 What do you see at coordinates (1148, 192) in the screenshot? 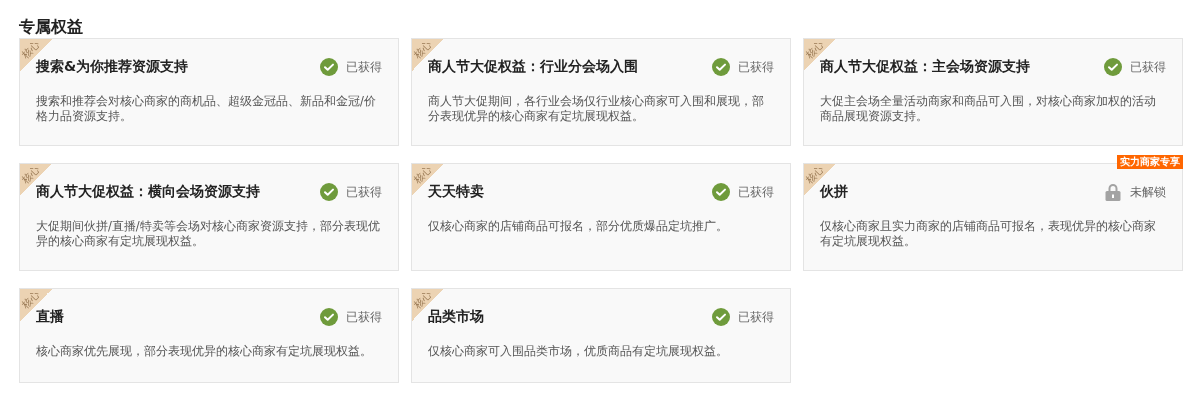
I see `status-label: 未解锁` at bounding box center [1148, 192].